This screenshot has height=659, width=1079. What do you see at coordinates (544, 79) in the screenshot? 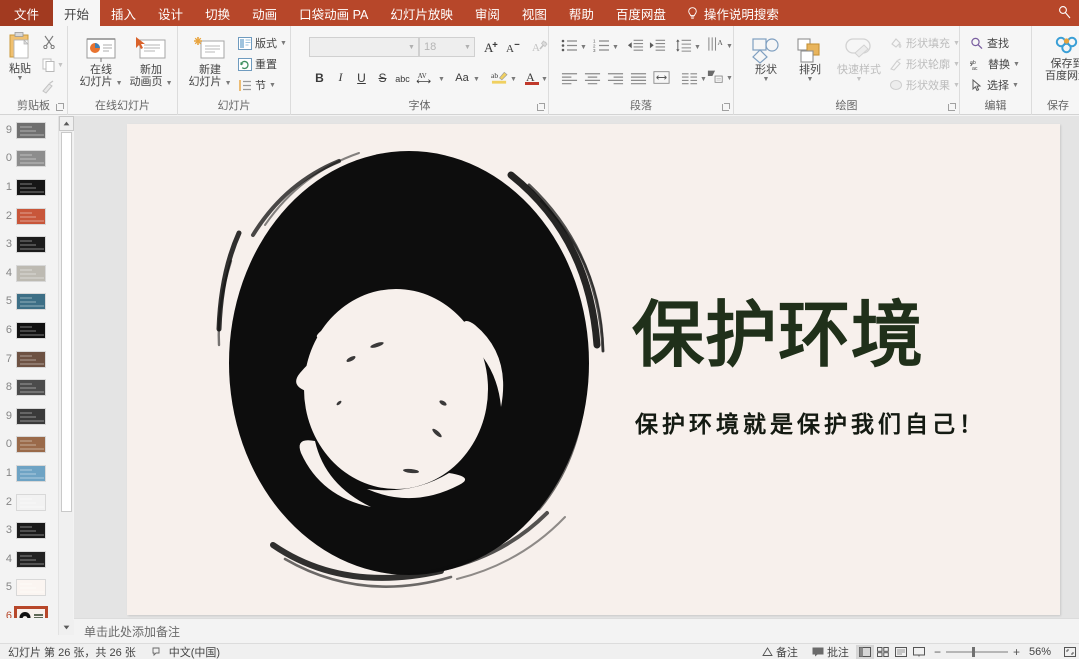
I see `font-color-chevron-down-icon: ▼` at bounding box center [544, 79].